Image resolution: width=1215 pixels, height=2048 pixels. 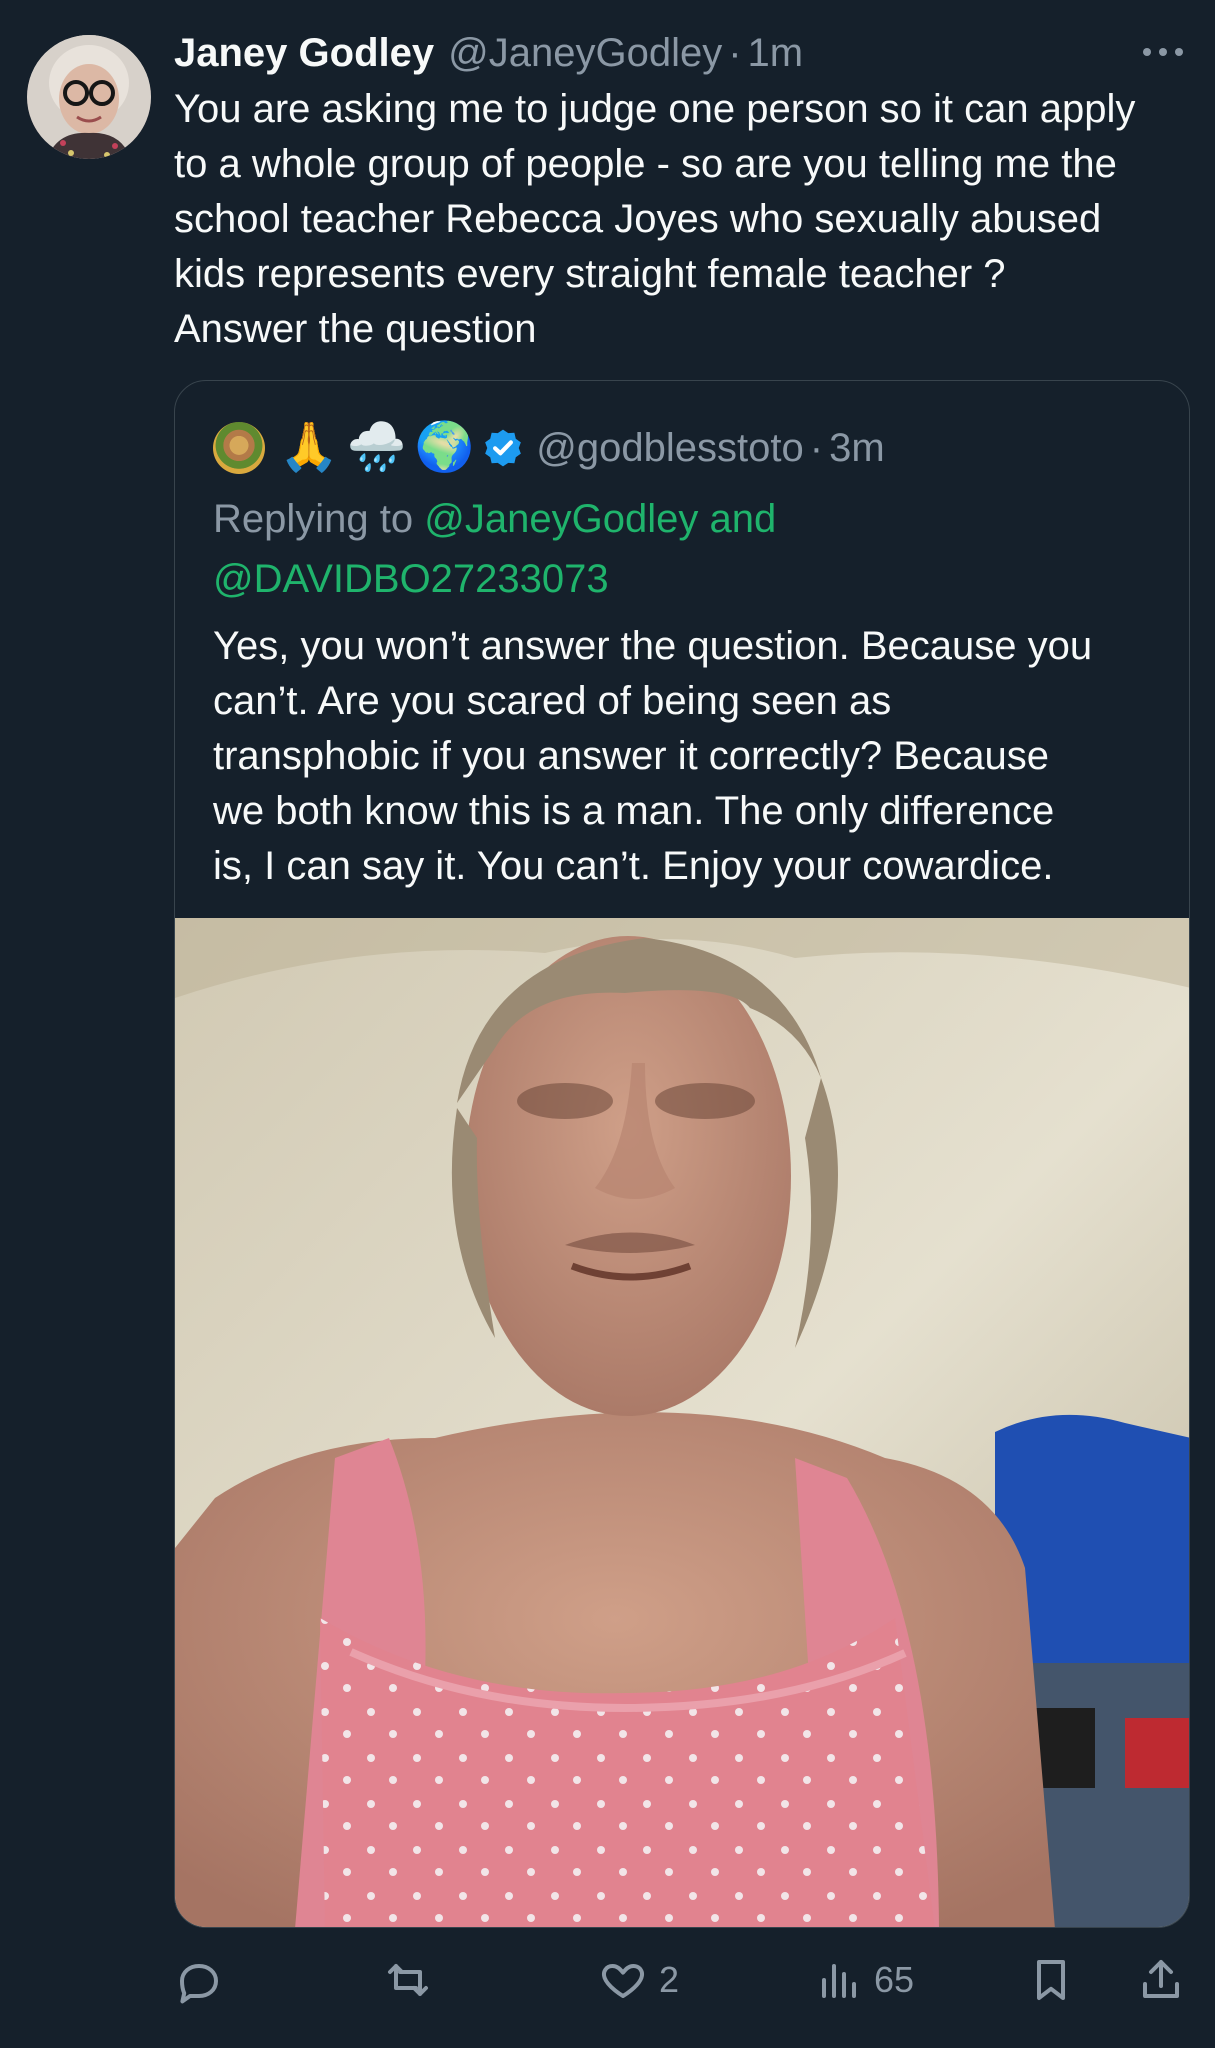 What do you see at coordinates (411, 579) in the screenshot?
I see `mention-davidbo27233073: @DAVIDBO27233073` at bounding box center [411, 579].